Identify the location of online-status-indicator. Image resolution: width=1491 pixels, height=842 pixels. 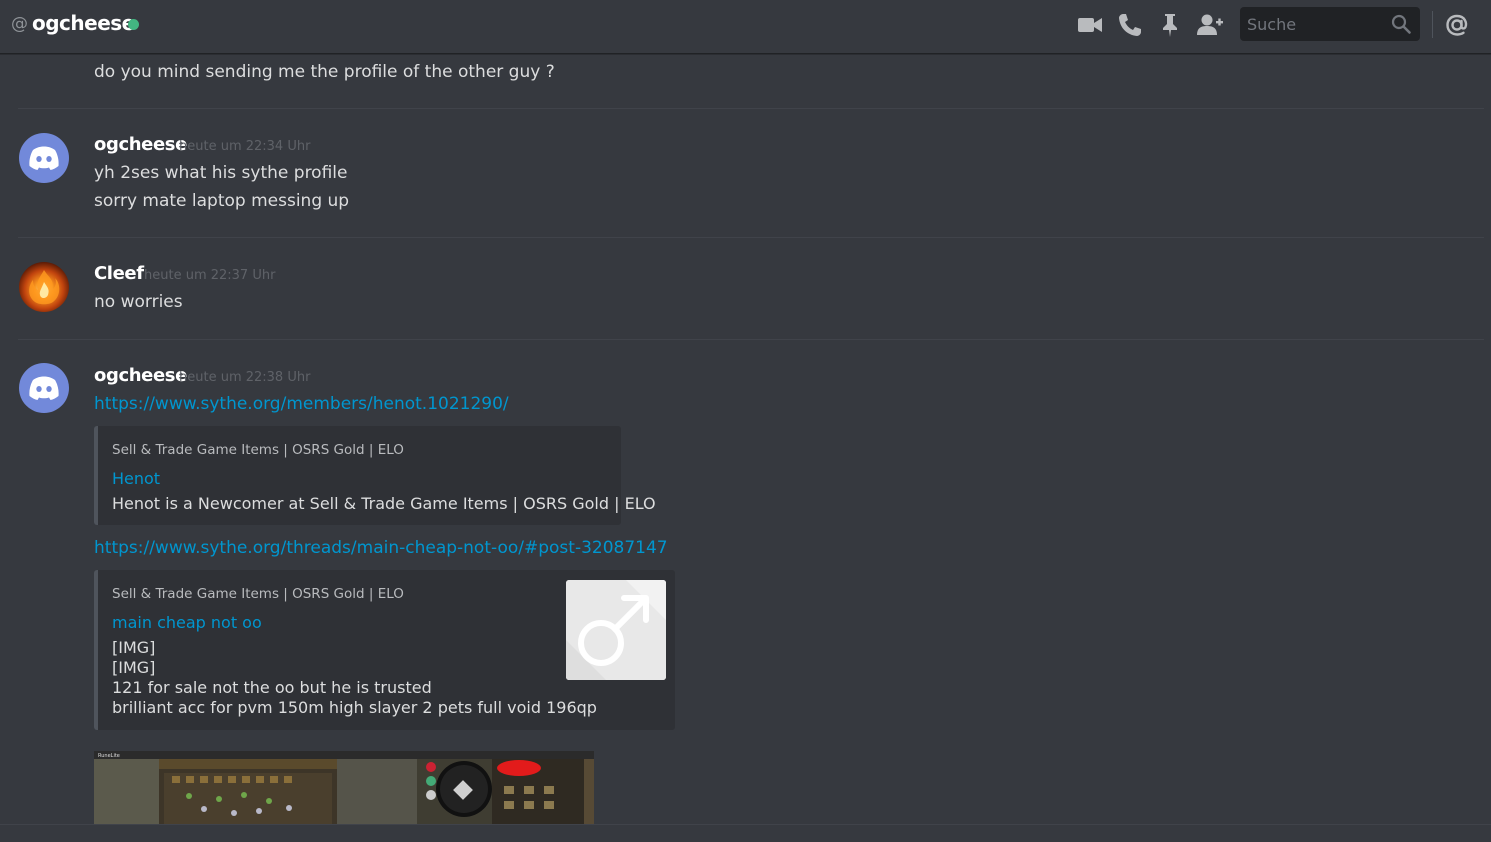
(133, 24).